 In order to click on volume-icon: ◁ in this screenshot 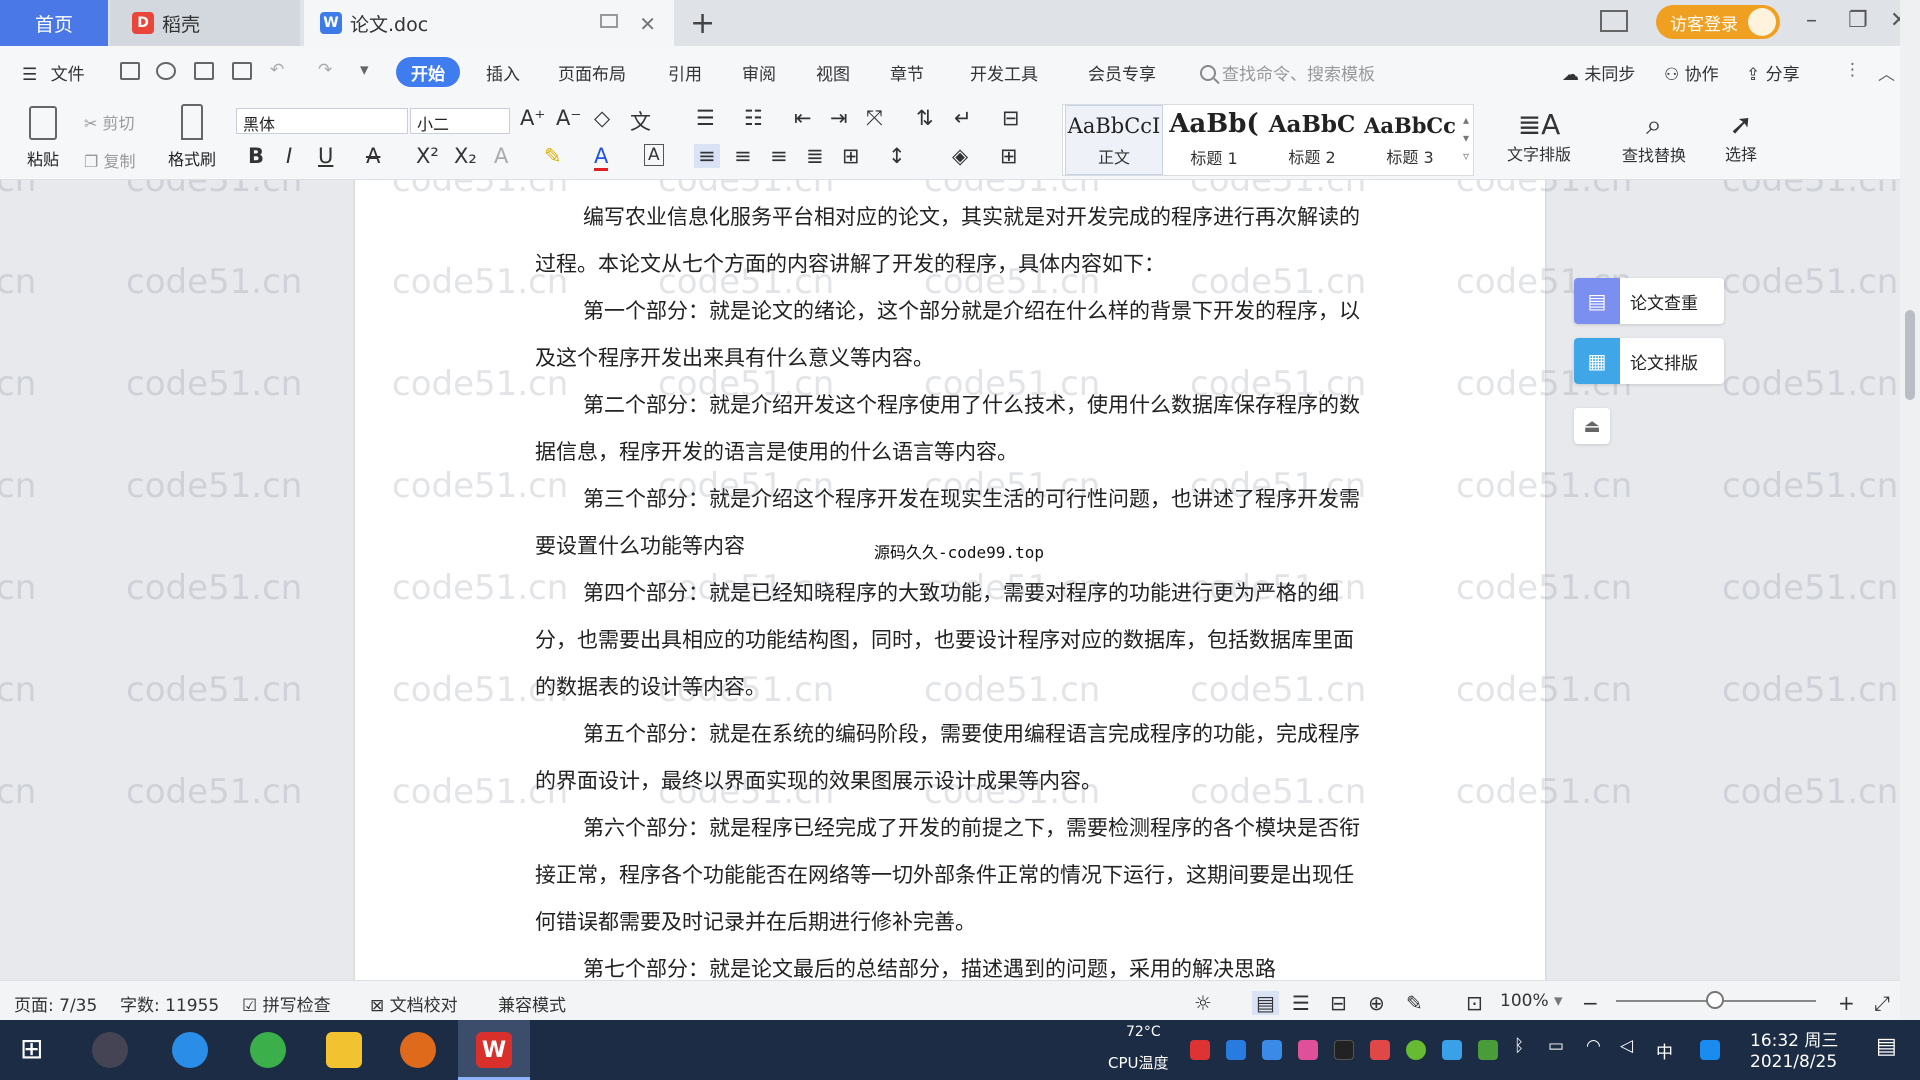, I will do `click(1626, 1046)`.